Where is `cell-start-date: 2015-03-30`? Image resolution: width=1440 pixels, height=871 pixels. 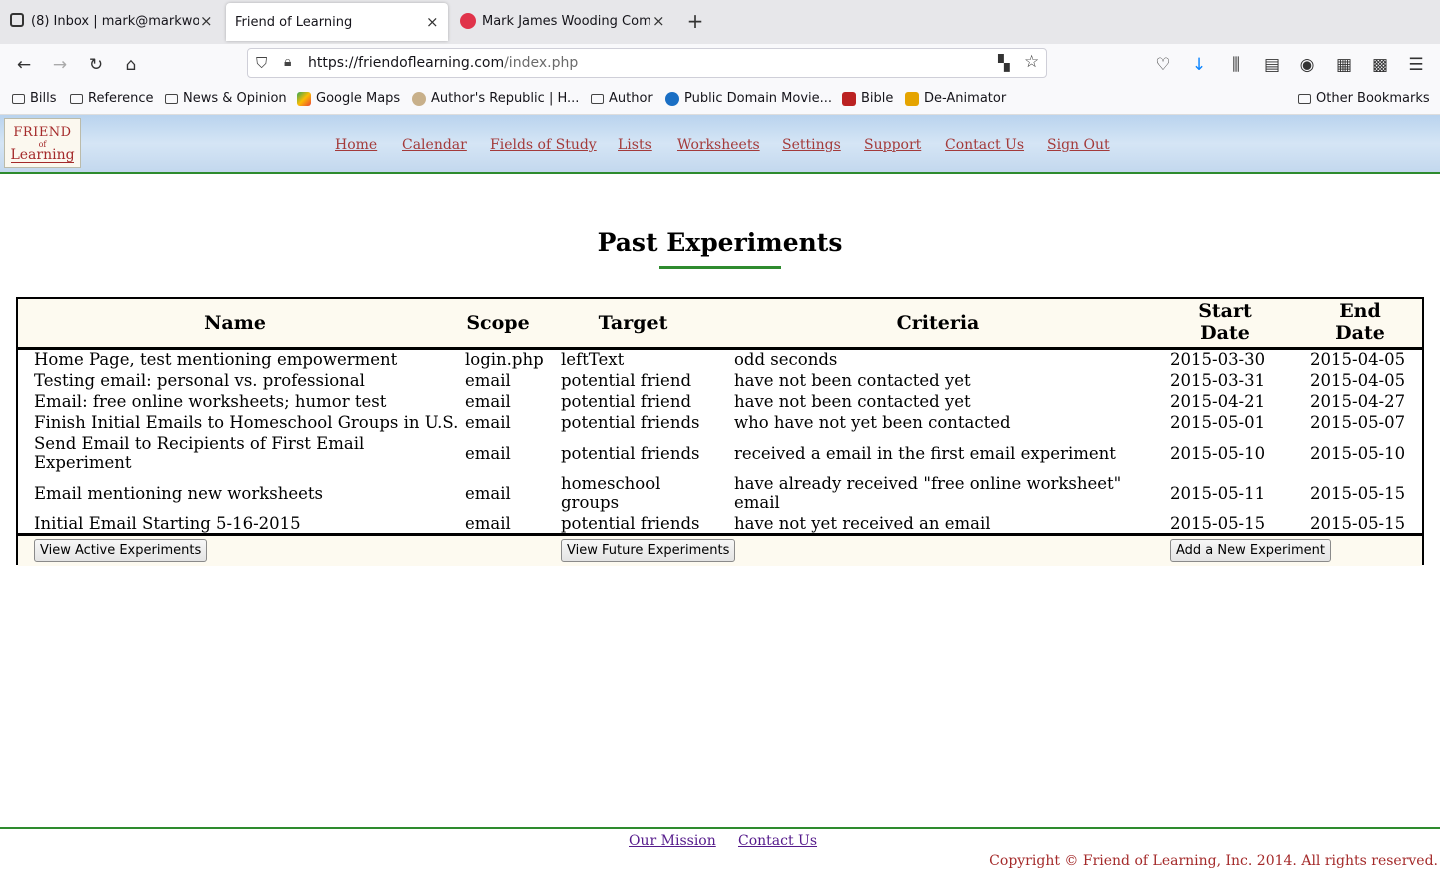
cell-start-date: 2015-03-30 is located at coordinates (1218, 359).